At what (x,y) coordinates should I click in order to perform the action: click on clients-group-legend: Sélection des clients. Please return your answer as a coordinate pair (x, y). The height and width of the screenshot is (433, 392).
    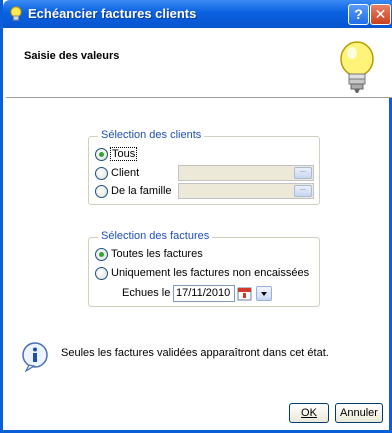
    Looking at the image, I should click on (151, 135).